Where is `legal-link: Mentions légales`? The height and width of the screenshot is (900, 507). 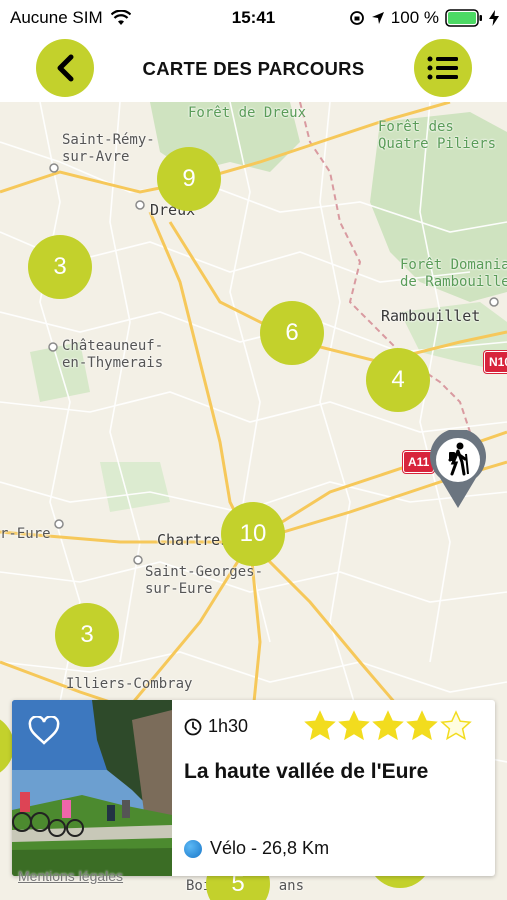
legal-link: Mentions légales is located at coordinates (70, 876).